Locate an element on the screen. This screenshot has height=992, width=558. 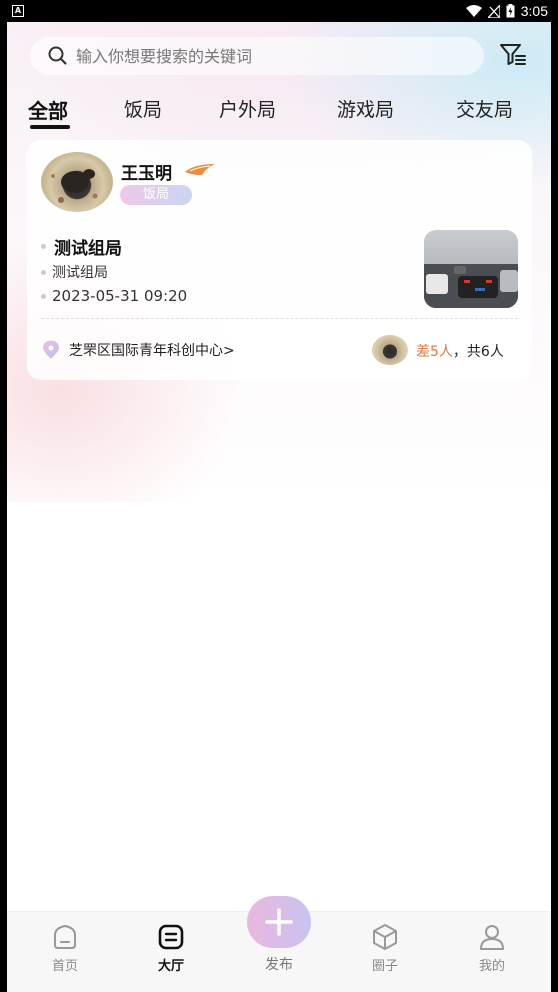
nav-hall: 大厅 is located at coordinates (171, 948).